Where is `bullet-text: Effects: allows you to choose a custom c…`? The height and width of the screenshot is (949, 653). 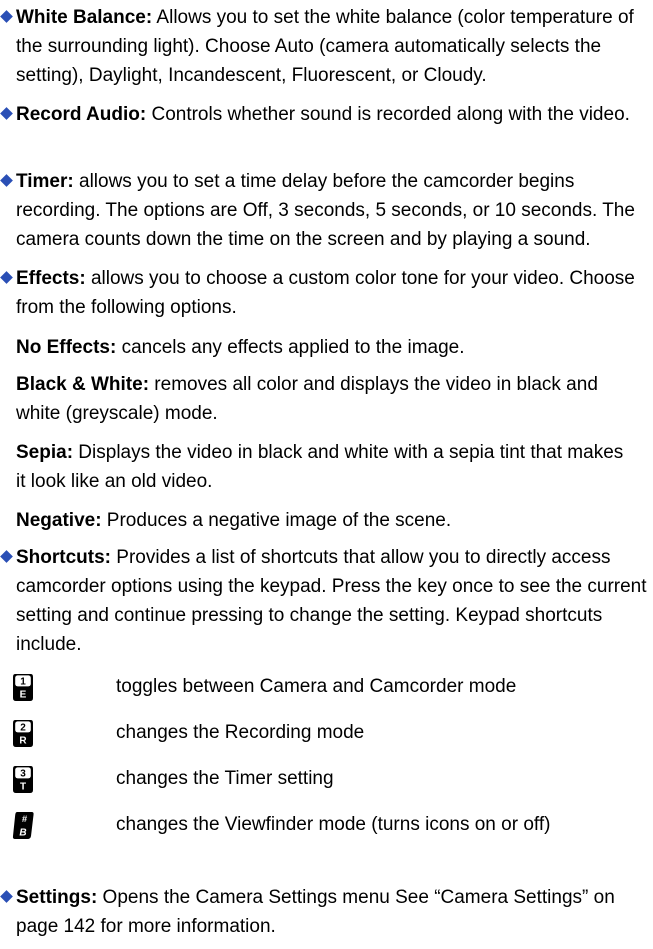
bullet-text: Effects: allows you to choose a custom c… is located at coordinates (325, 293).